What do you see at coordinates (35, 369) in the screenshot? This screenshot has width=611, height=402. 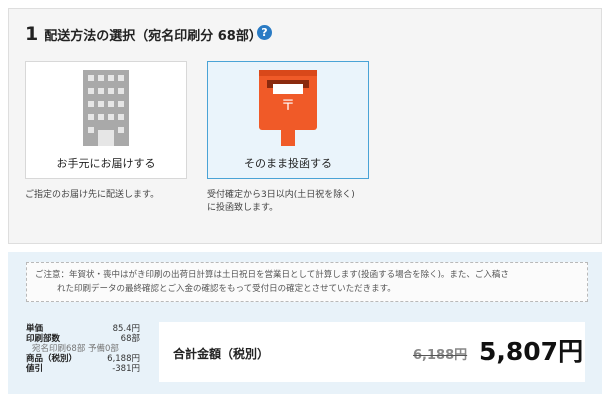 I see `discount-label: 値引` at bounding box center [35, 369].